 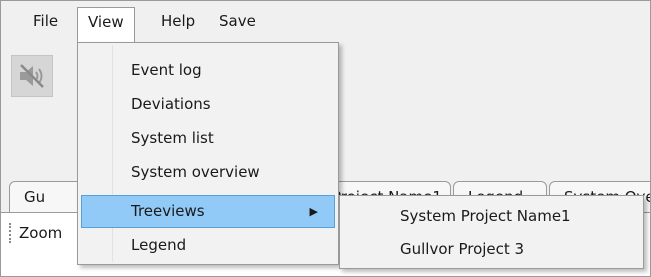 What do you see at coordinates (45, 22) in the screenshot?
I see `menu-file: File` at bounding box center [45, 22].